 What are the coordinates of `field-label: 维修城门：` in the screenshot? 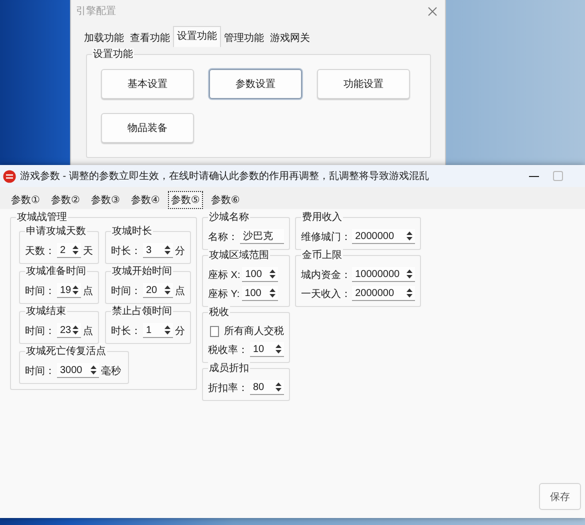 It's located at (325, 237).